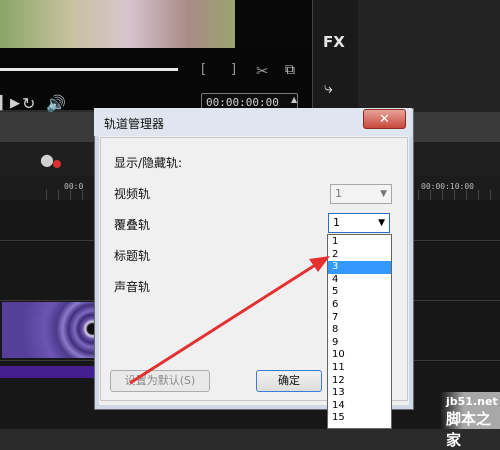 The width and height of the screenshot is (500, 450). Describe the element at coordinates (262, 71) in the screenshot. I see `cut-icon: ✂` at that location.